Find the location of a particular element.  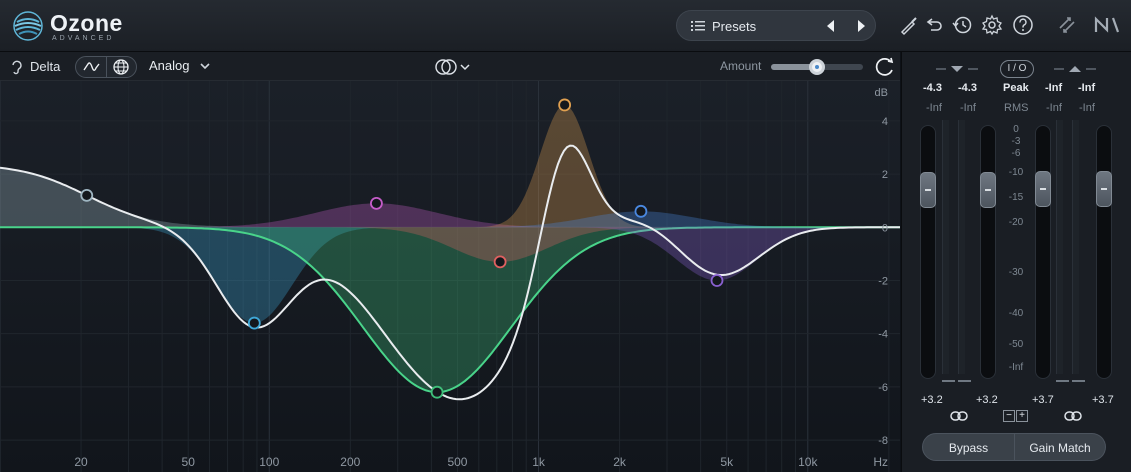

peak-label: Peak is located at coordinates (1016, 88).